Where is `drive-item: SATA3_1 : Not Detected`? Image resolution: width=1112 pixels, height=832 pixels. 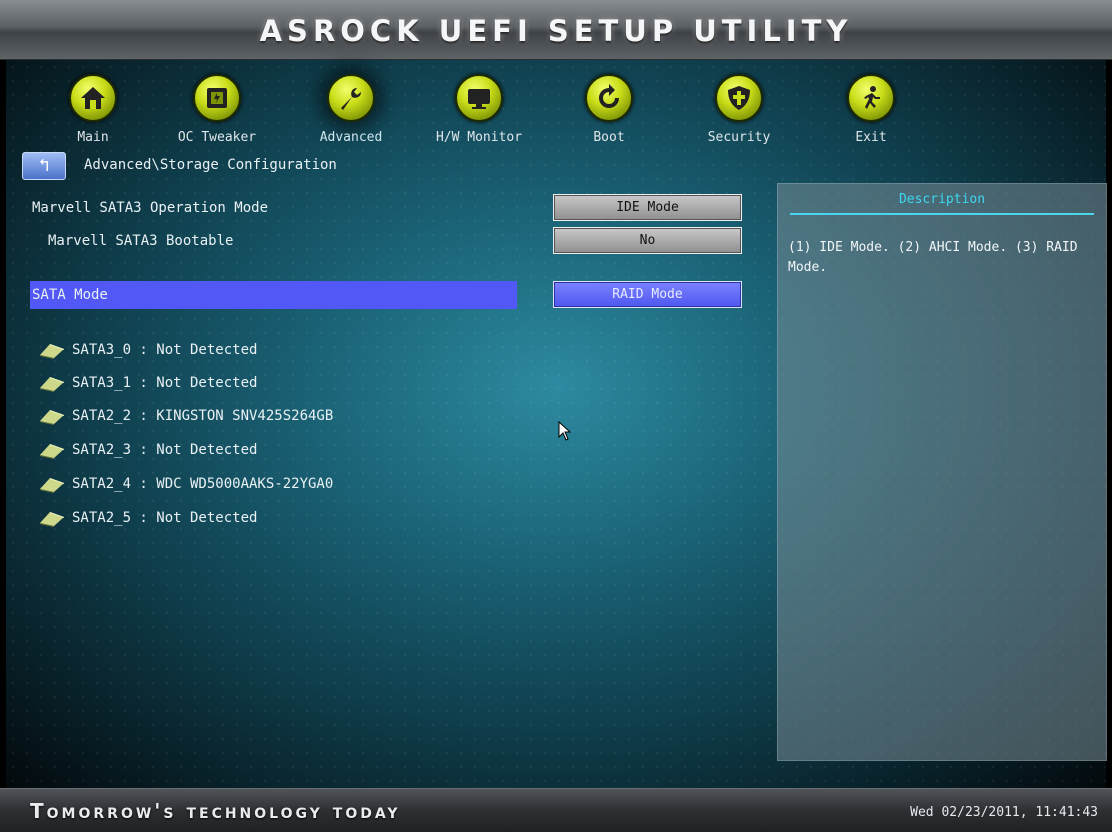
drive-item: SATA3_1 : Not Detected is located at coordinates (147, 383).